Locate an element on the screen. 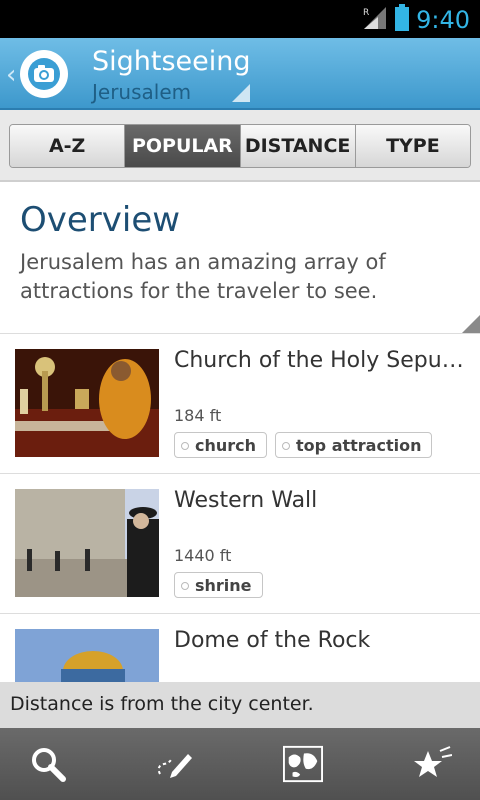  dropdown-indicator-icon is located at coordinates (241, 93).